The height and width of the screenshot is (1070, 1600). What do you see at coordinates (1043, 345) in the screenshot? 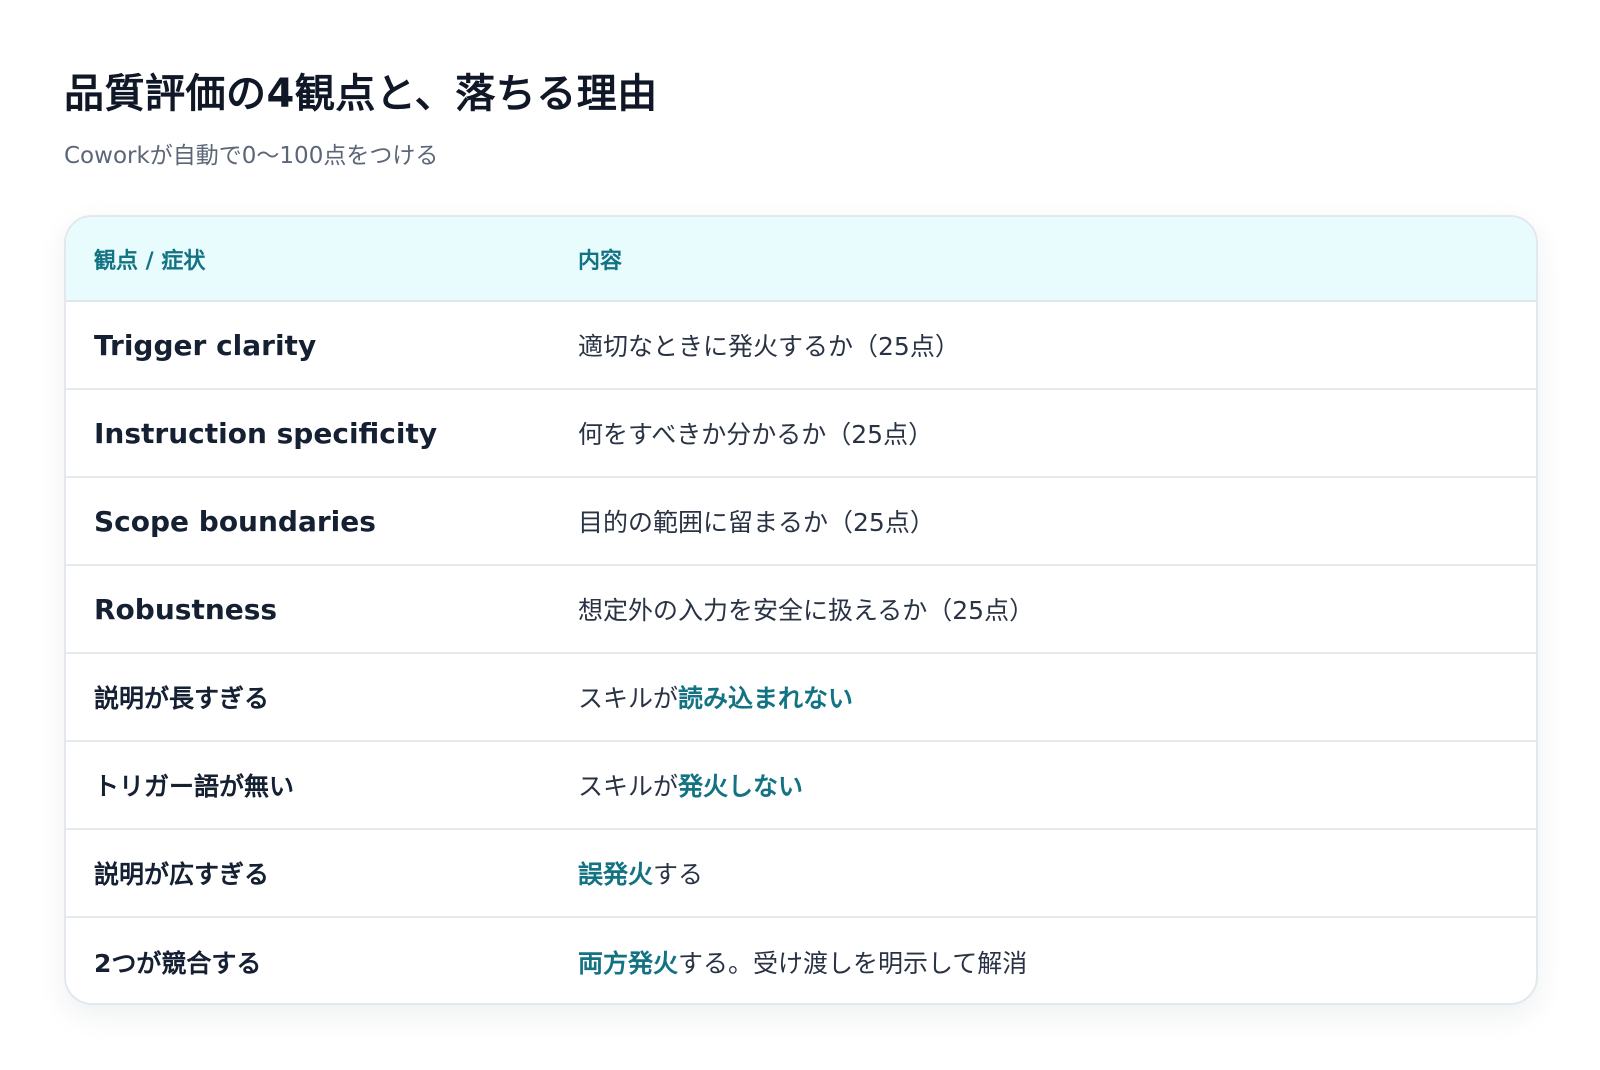
I see `row-description: 適切なときに発火するか（25点）` at bounding box center [1043, 345].